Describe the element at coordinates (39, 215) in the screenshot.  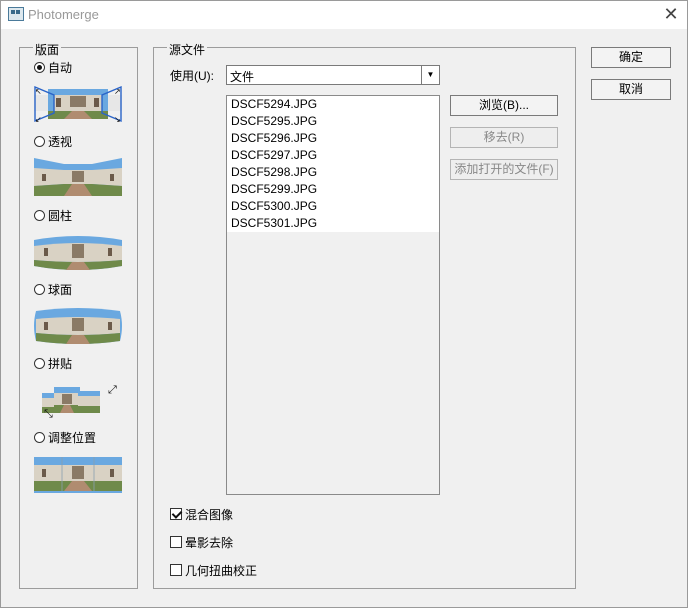
I see `radio-cylindrical-indicator` at that location.